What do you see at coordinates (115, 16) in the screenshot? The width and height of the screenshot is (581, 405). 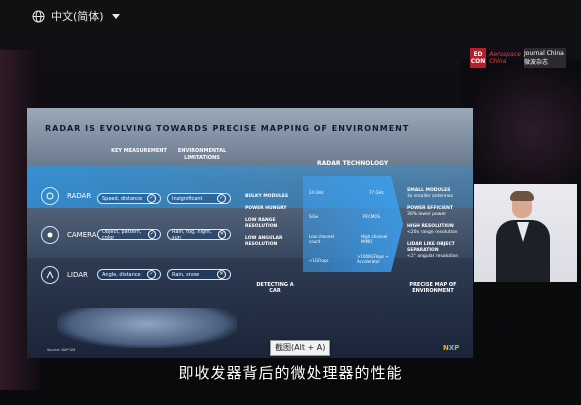 I see `chevron-down-icon` at bounding box center [115, 16].